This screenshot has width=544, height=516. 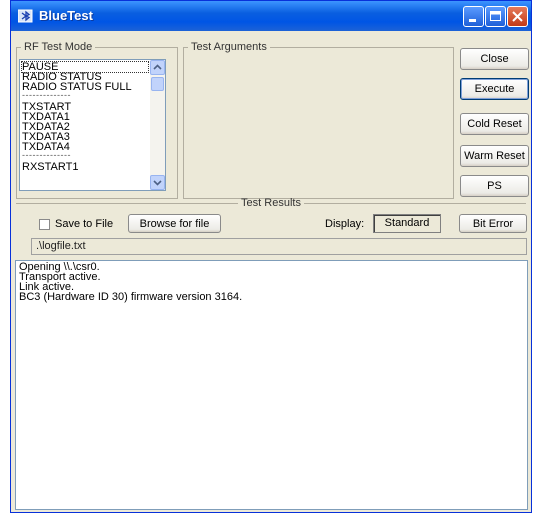 I want to click on cold-reset-button: Cold Reset, so click(x=494, y=124).